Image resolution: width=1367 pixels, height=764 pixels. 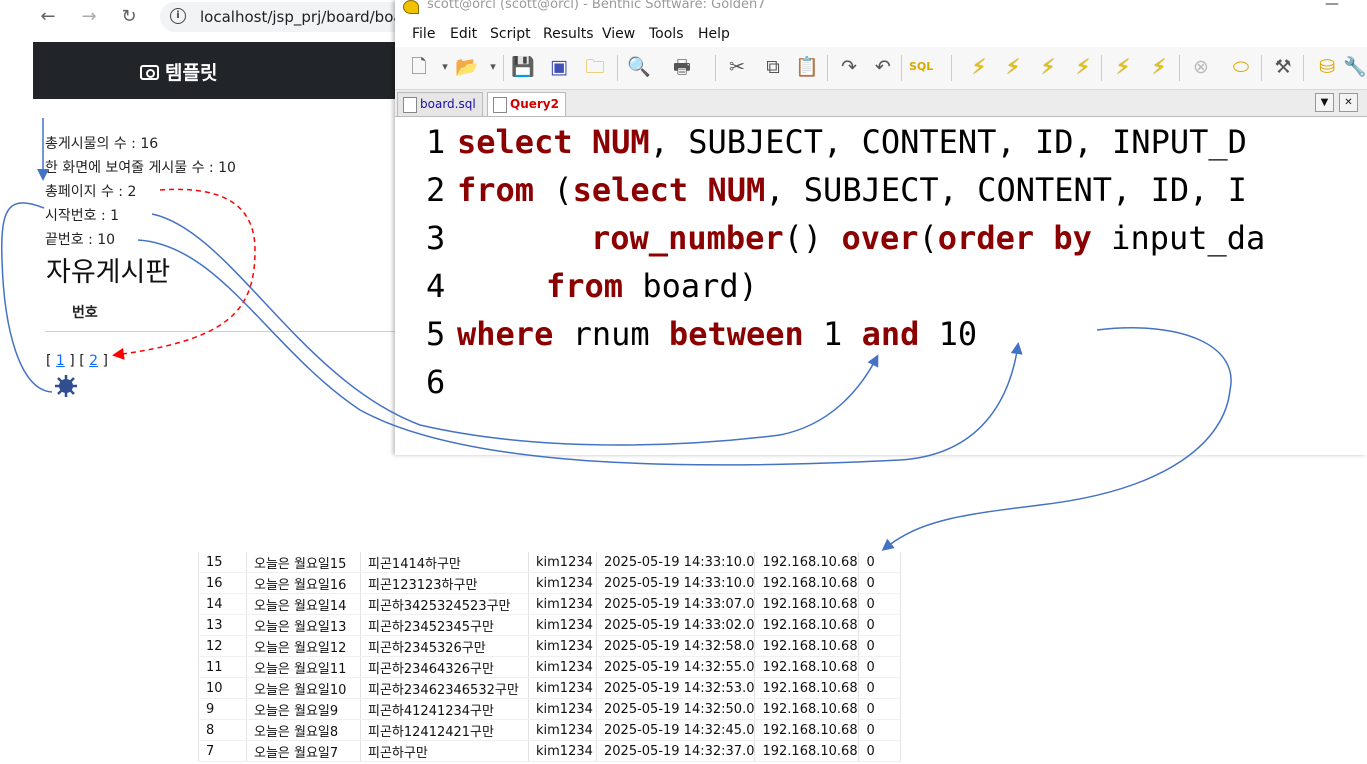 What do you see at coordinates (676, 688) in the screenshot?
I see `cell-input-date: 2025-05-19 14:32:53.0` at bounding box center [676, 688].